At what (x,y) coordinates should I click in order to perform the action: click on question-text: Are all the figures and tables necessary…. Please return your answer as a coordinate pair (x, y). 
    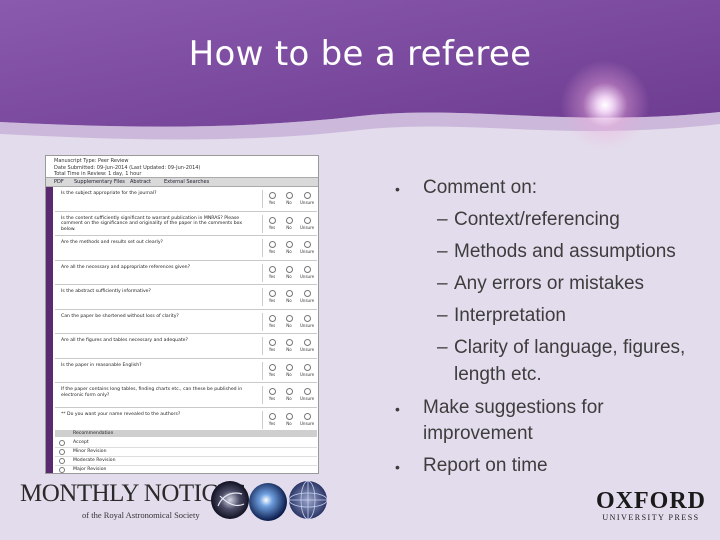
    Looking at the image, I should click on (124, 340).